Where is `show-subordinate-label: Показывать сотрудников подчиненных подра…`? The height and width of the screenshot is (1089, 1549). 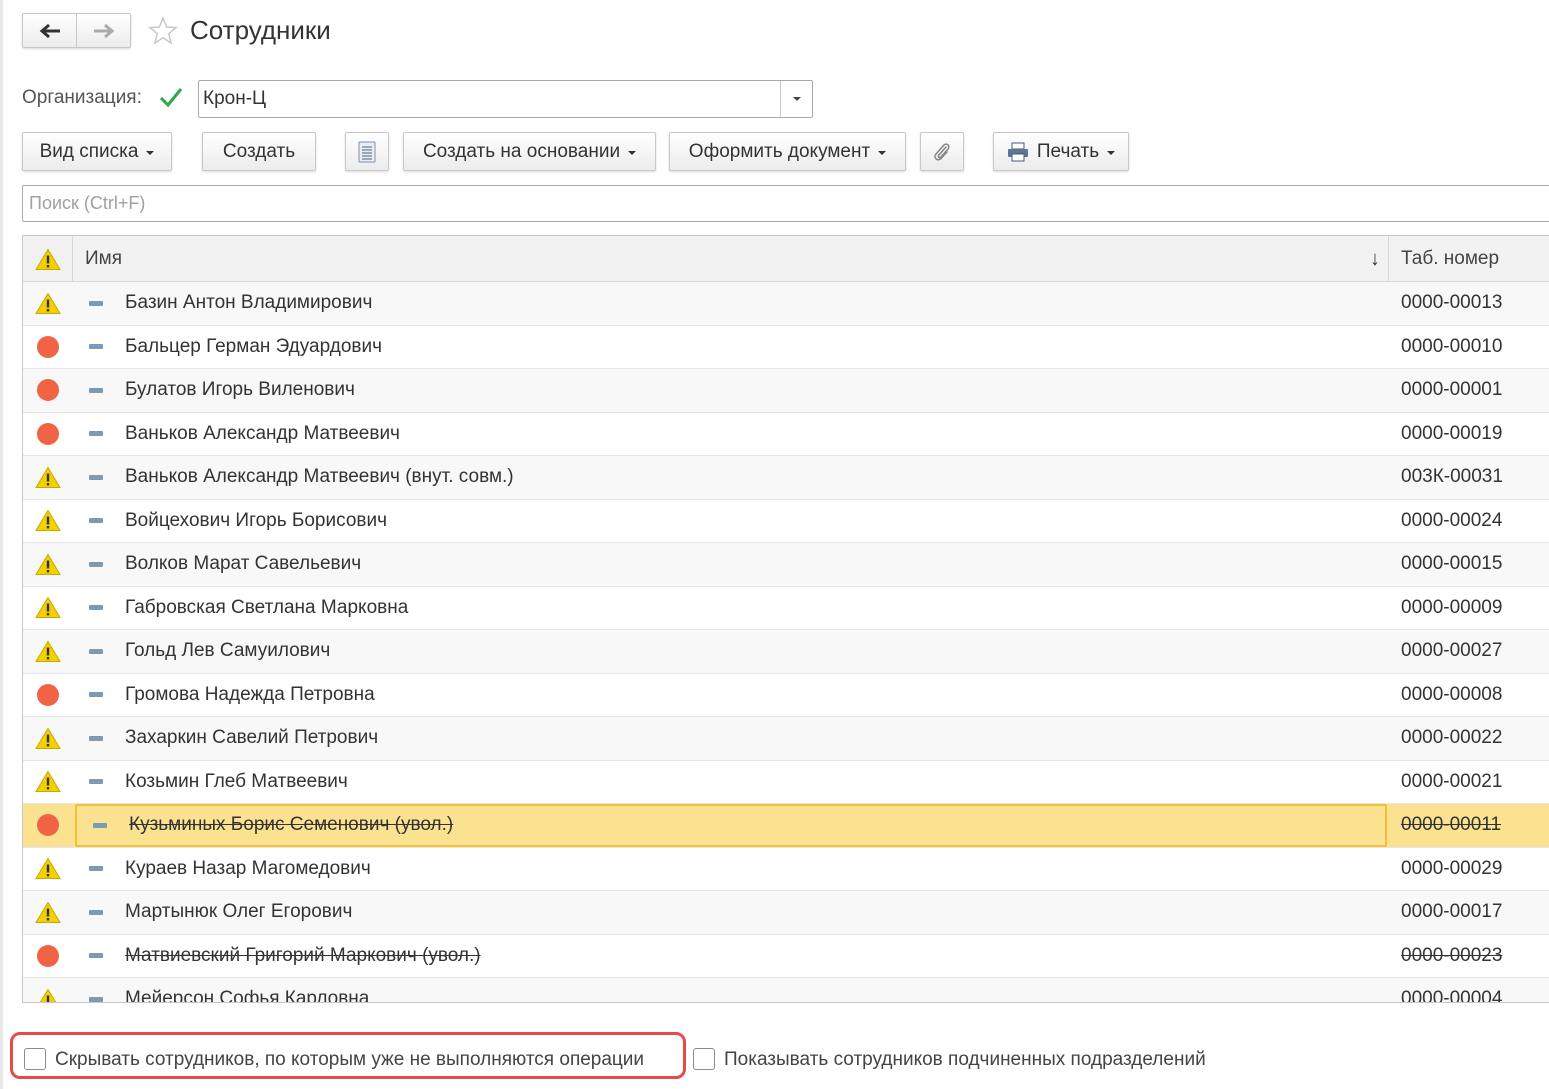 show-subordinate-label: Показывать сотрудников подчиненных подра… is located at coordinates (965, 1060).